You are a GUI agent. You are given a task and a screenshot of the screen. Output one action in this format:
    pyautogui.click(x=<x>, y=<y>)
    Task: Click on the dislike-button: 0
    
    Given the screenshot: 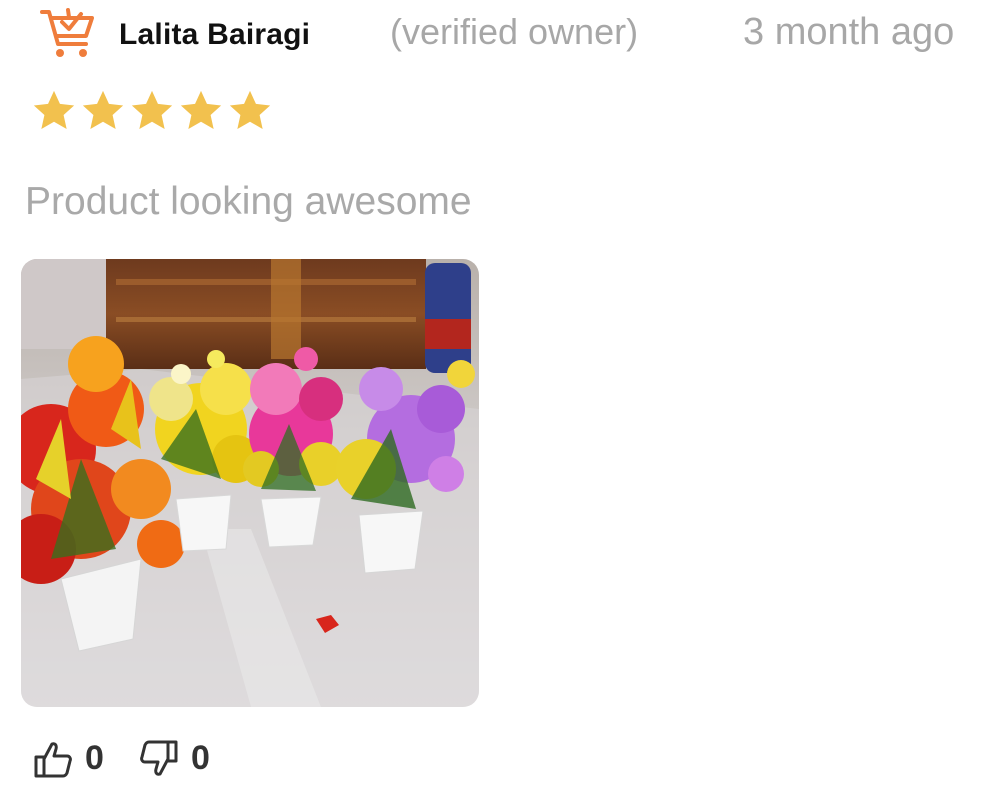 What is the action you would take?
    pyautogui.click(x=177, y=760)
    